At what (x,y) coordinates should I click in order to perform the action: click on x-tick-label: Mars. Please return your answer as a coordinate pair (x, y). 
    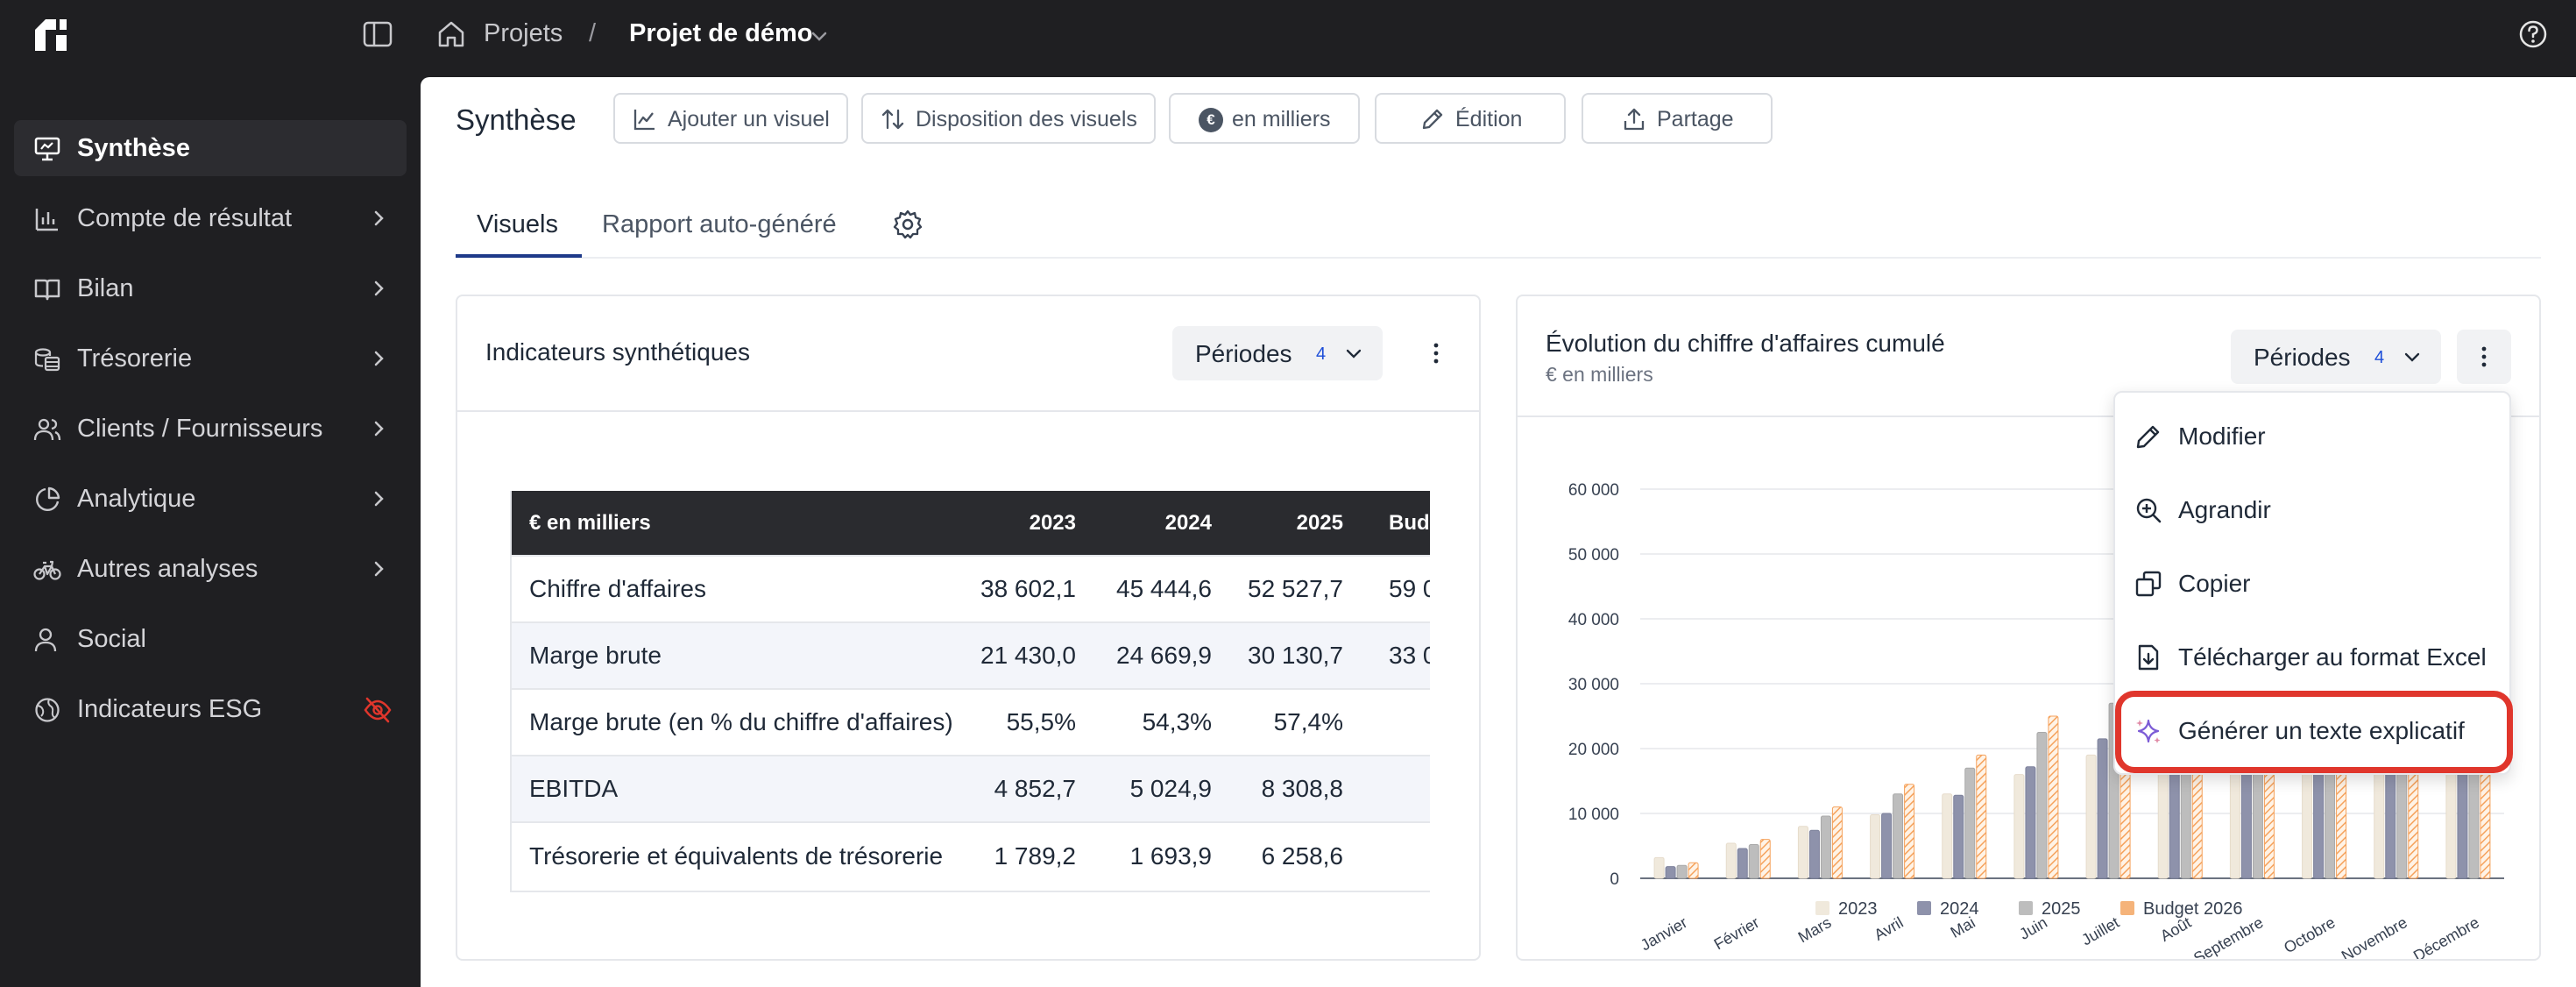
    Looking at the image, I should click on (1815, 930).